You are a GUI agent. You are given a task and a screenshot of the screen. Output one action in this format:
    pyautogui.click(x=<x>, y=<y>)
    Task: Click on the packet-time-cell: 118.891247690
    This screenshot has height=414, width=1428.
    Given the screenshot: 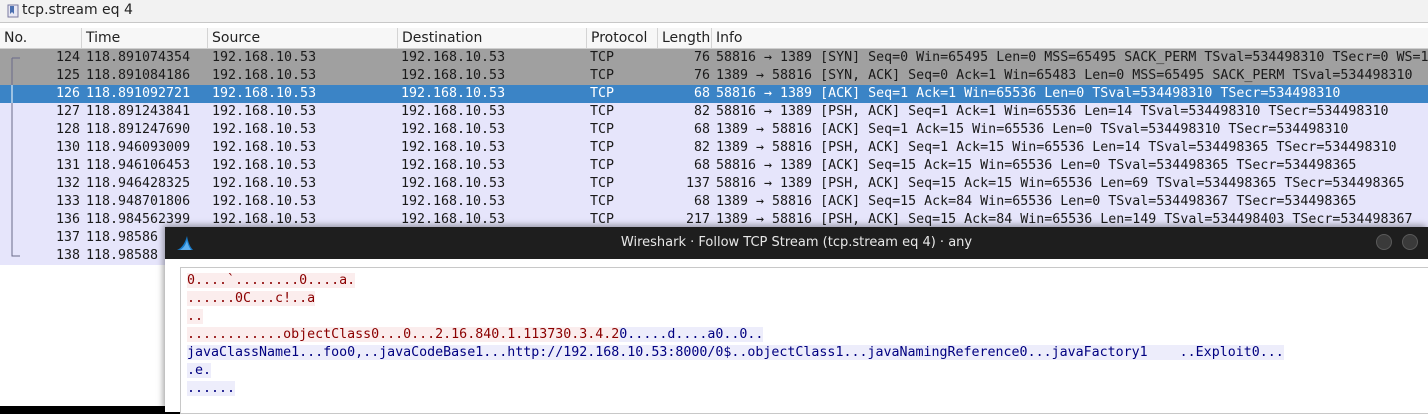 What is the action you would take?
    pyautogui.click(x=138, y=129)
    